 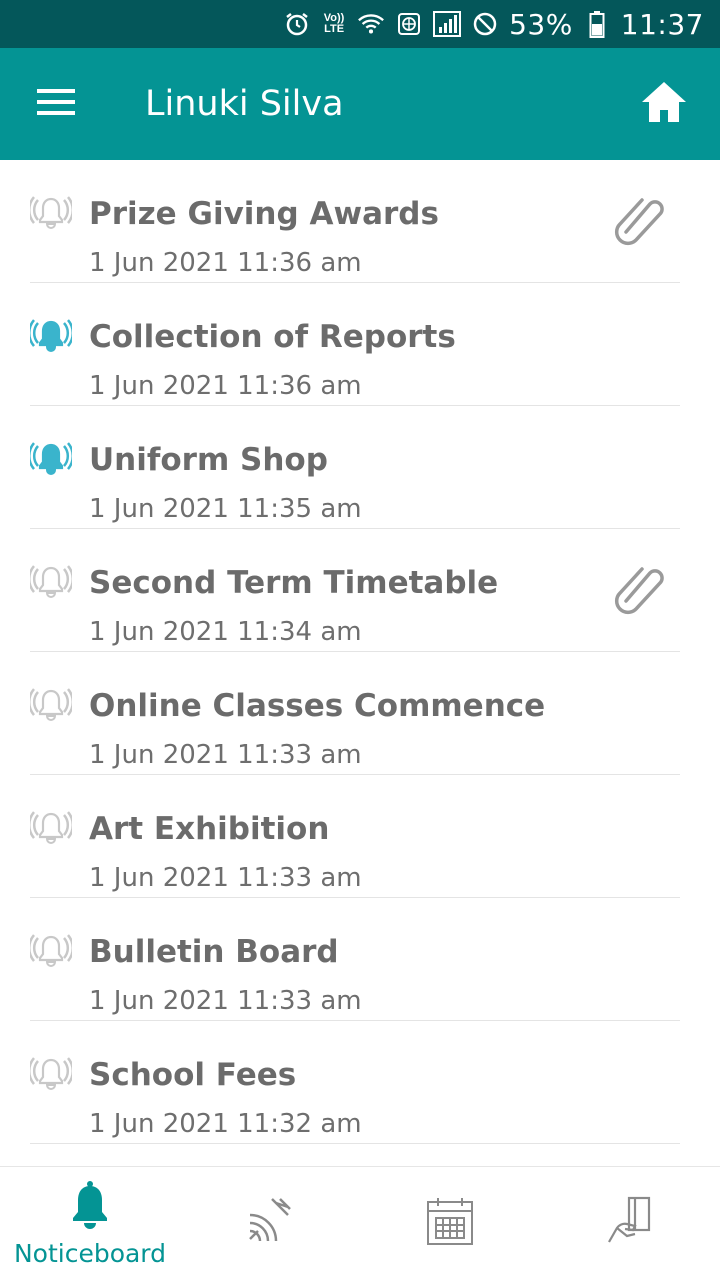 What do you see at coordinates (447, 24) in the screenshot?
I see `signal-icon` at bounding box center [447, 24].